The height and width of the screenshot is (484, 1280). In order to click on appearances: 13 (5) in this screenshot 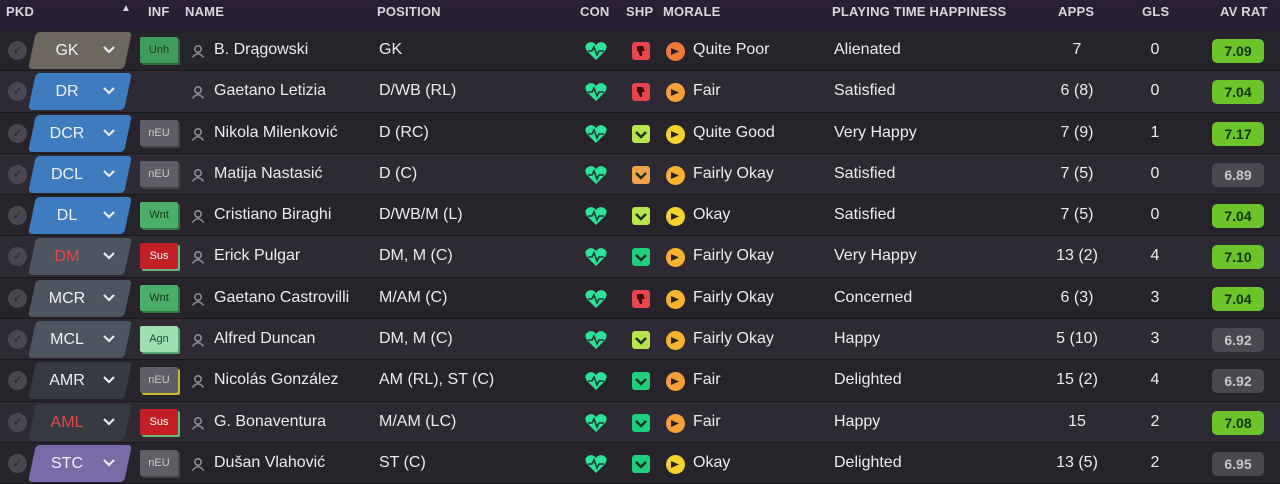, I will do `click(1077, 462)`.